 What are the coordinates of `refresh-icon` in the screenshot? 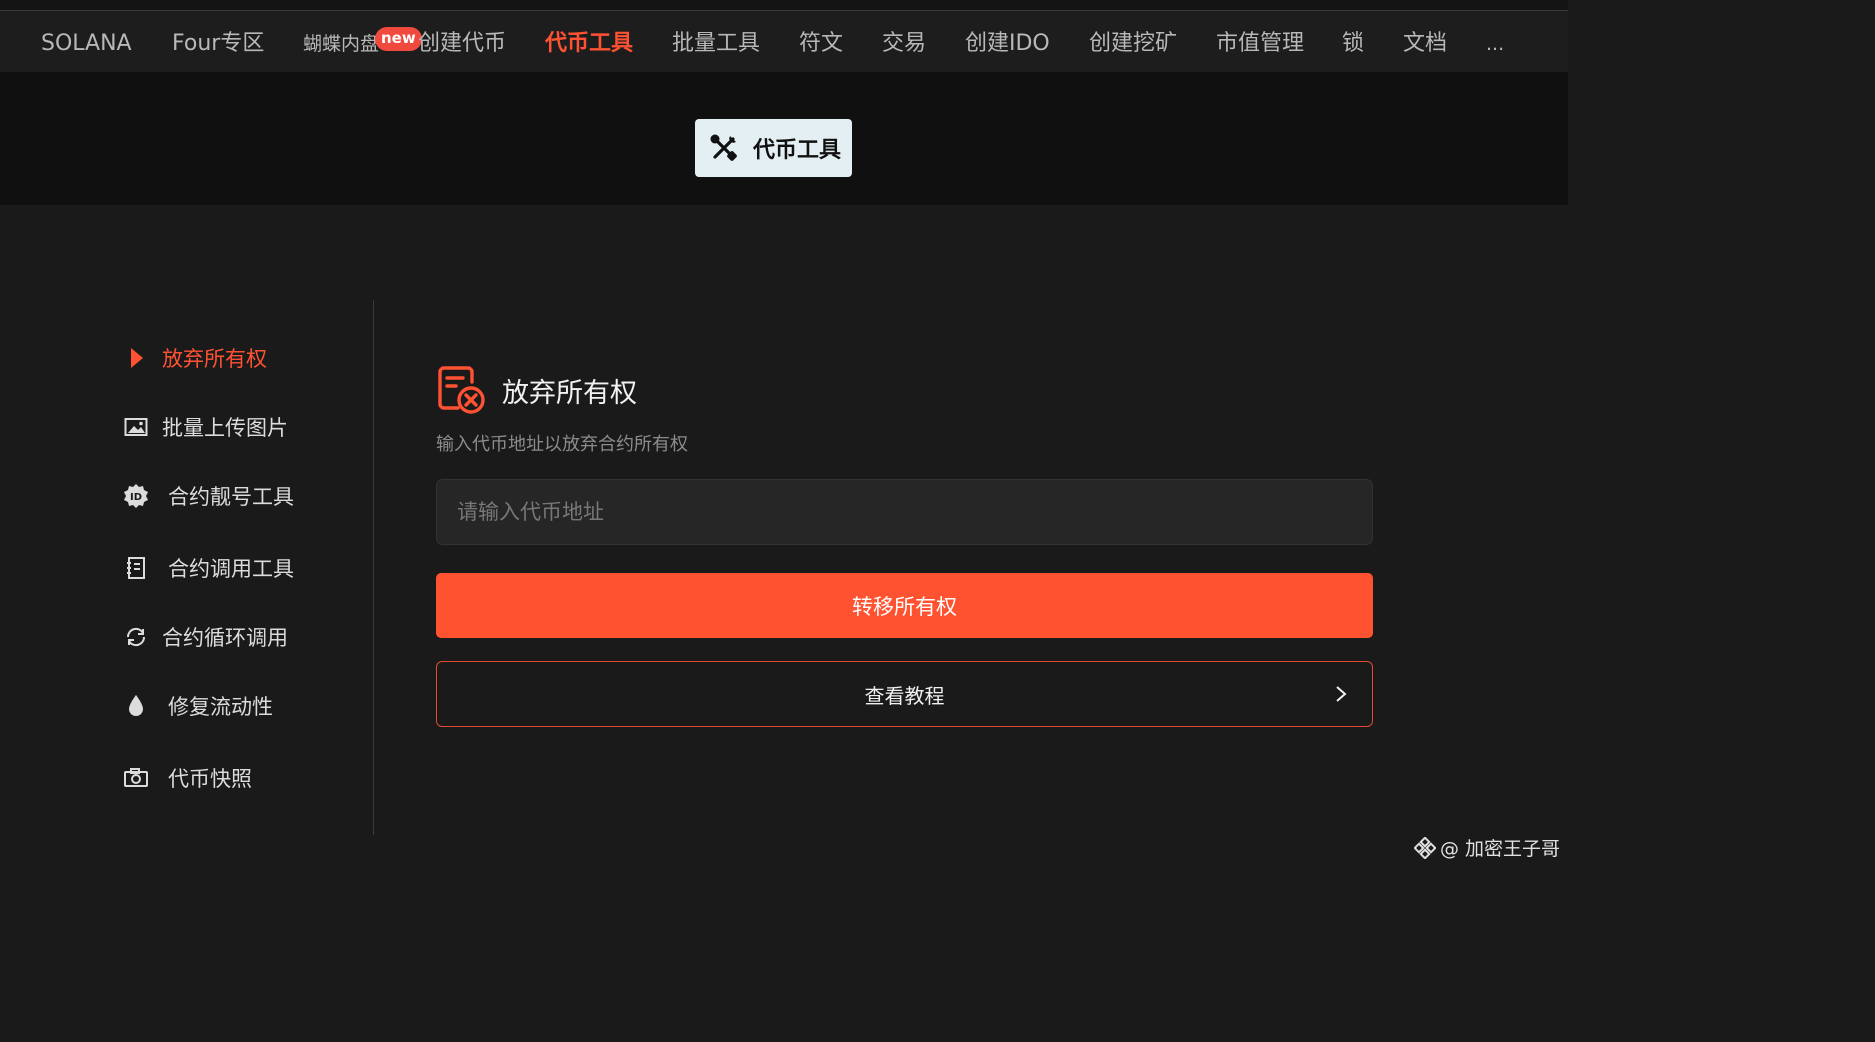 It's located at (136, 637).